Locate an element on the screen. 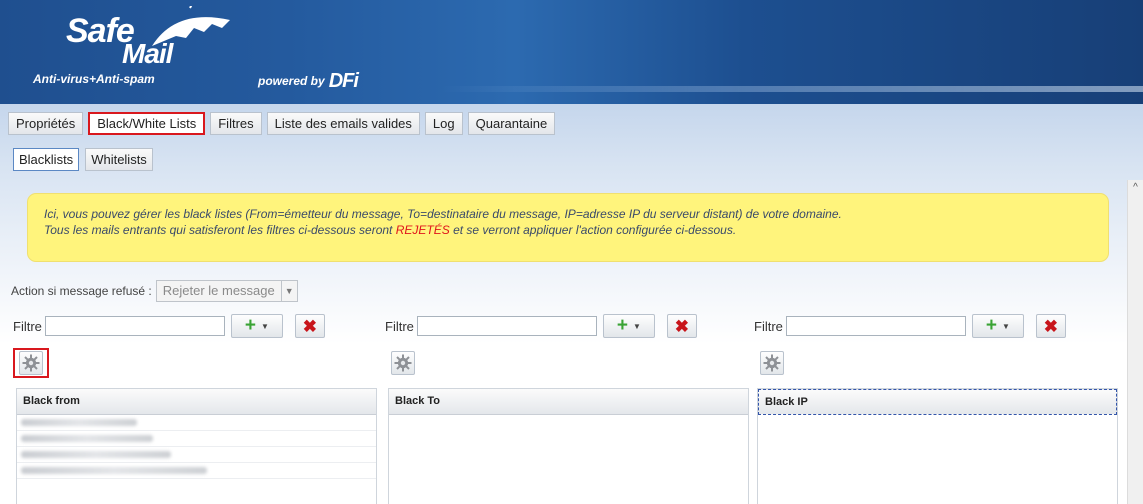 This screenshot has width=1143, height=504. column-header-black-ip: Black IP is located at coordinates (937, 402).